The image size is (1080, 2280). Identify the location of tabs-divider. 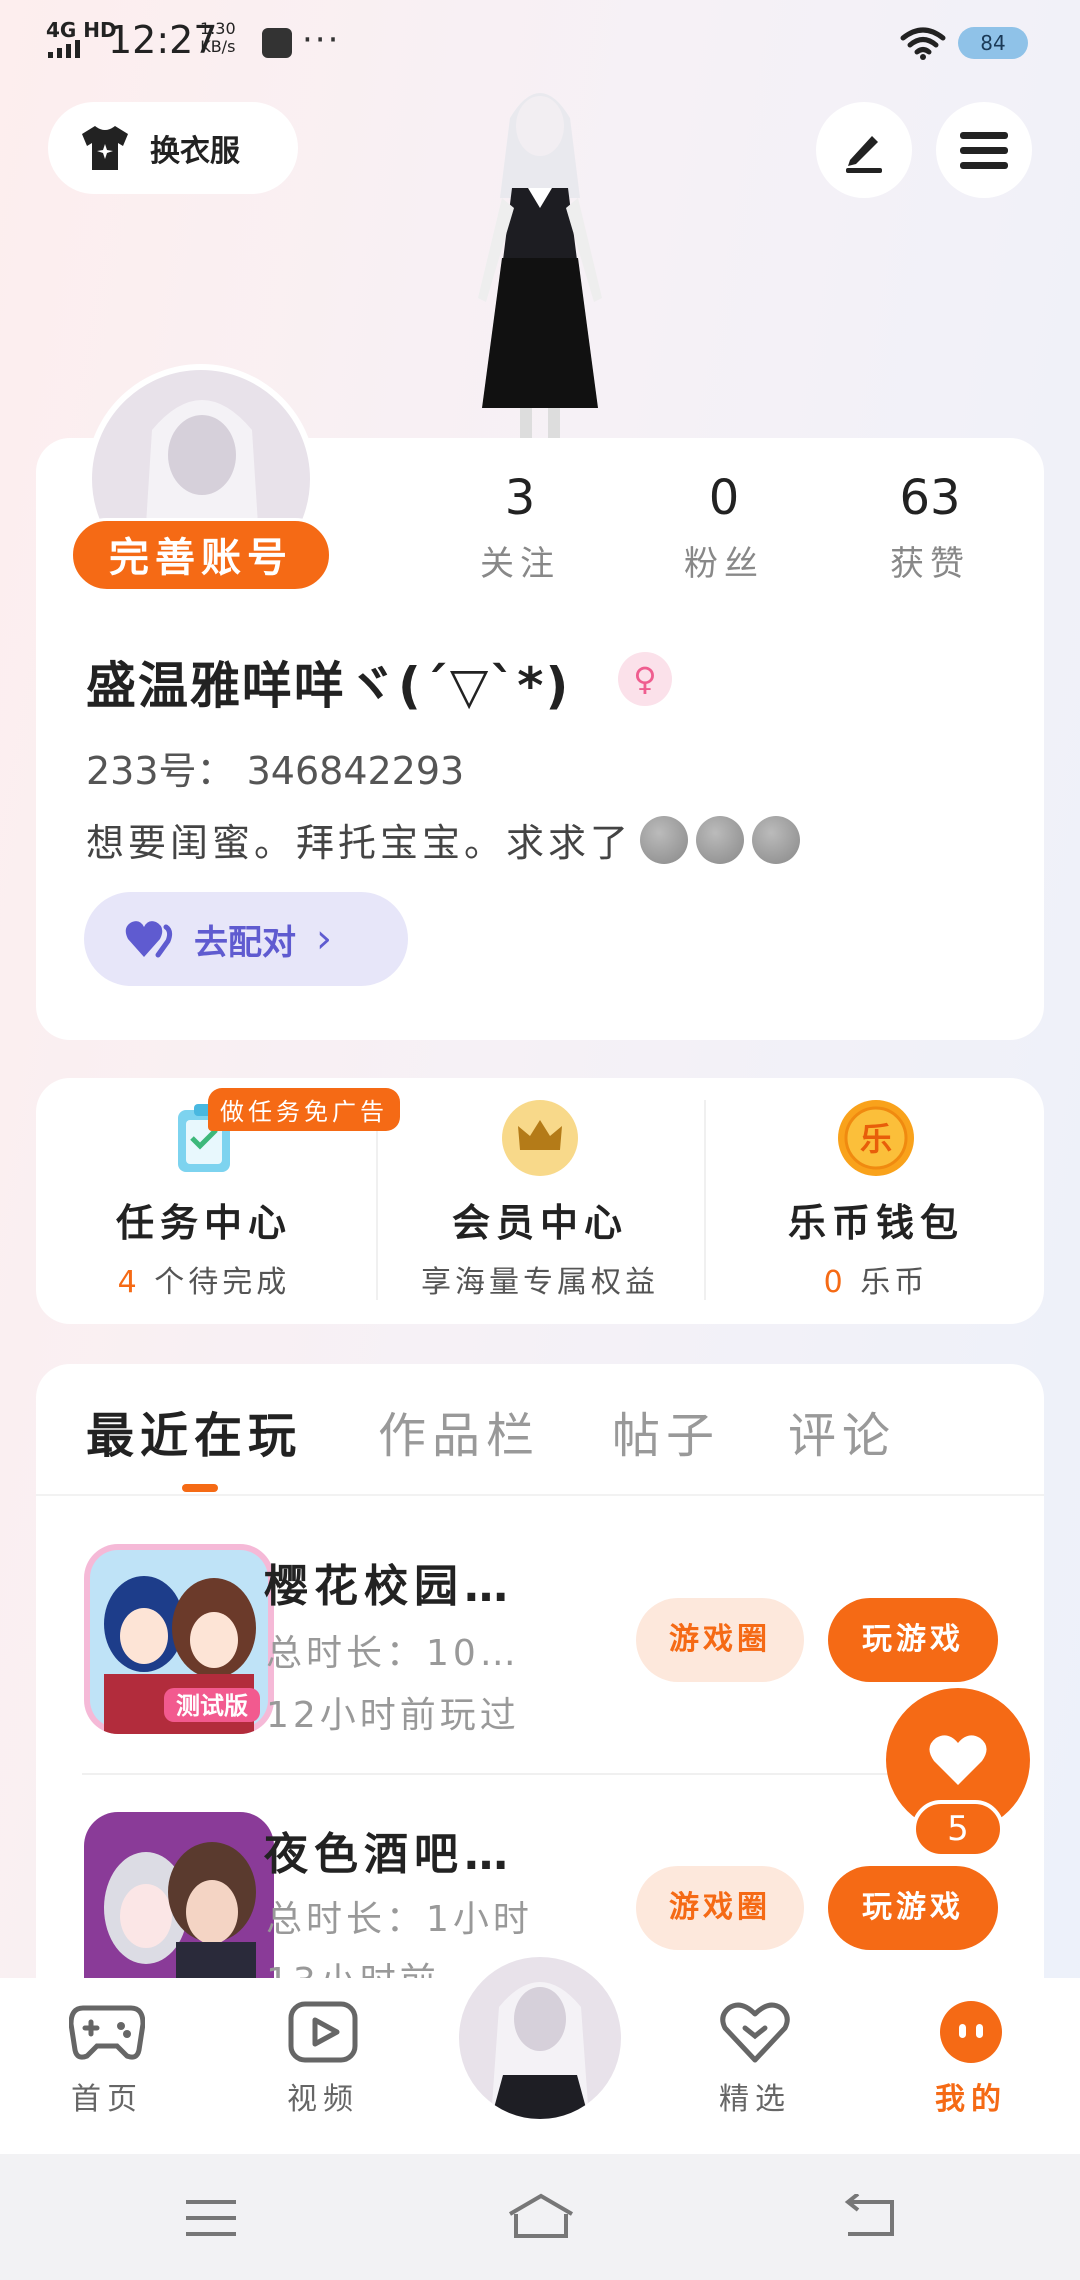
(540, 1495).